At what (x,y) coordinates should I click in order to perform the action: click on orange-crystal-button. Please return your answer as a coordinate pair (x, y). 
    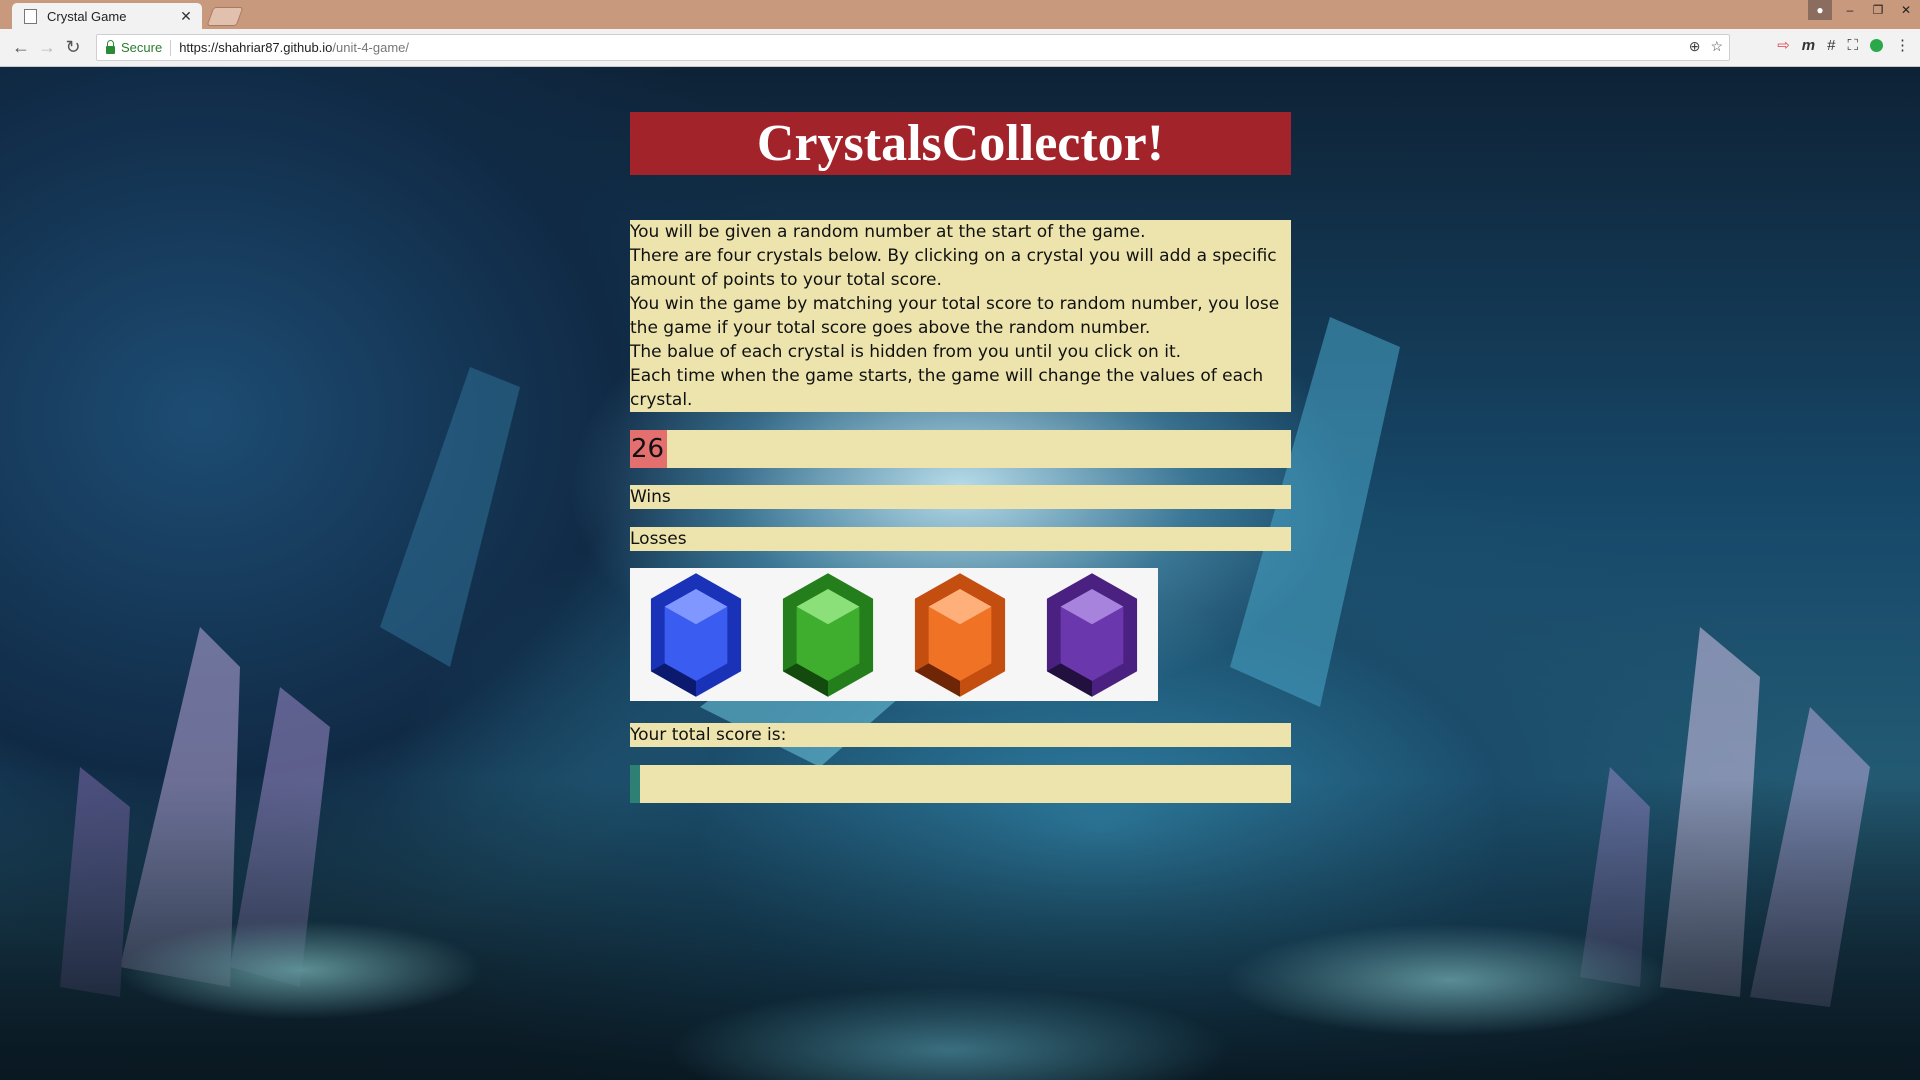
    Looking at the image, I should click on (960, 635).